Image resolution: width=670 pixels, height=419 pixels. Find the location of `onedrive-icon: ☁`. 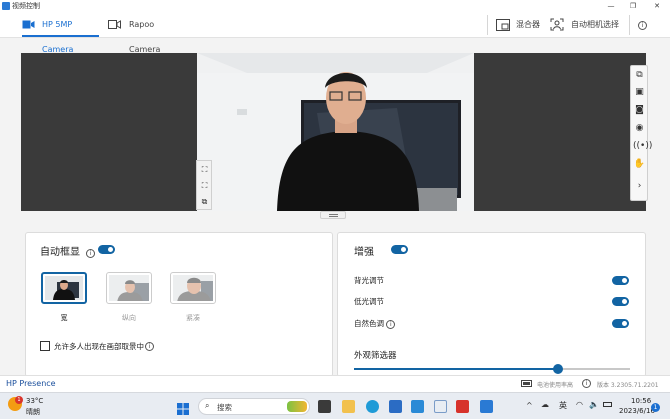

onedrive-icon: ☁ is located at coordinates (545, 404).